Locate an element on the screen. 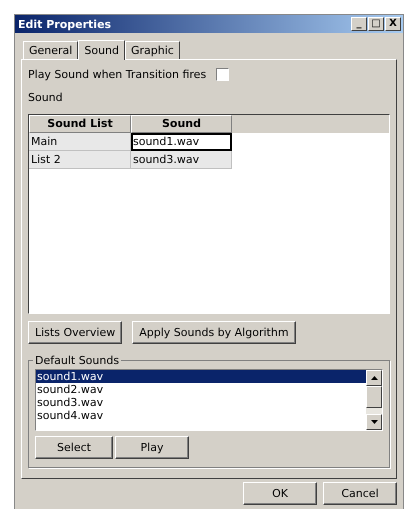 This screenshot has width=407, height=509. up-arrow-icon is located at coordinates (374, 378).